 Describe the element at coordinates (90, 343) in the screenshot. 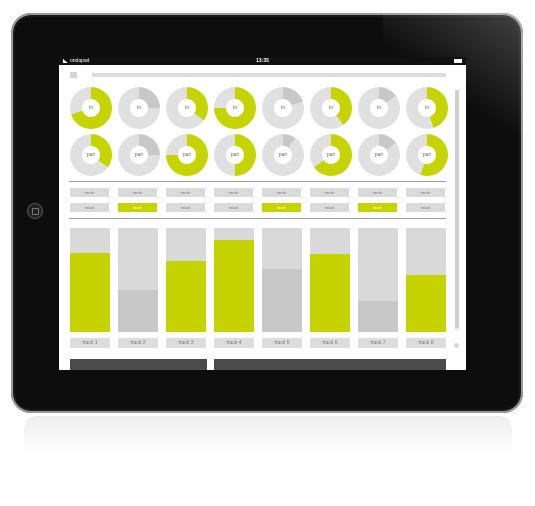

I see `track-name-button: track 1` at that location.